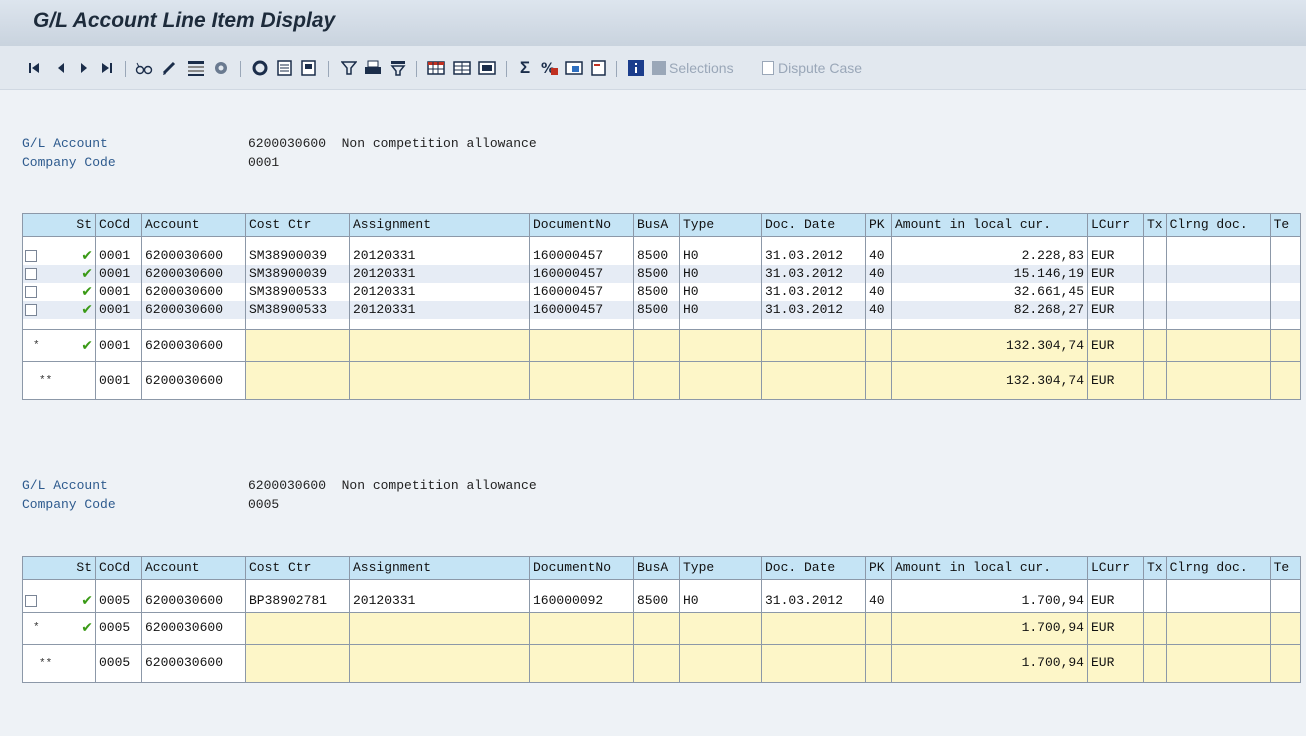 This screenshot has height=736, width=1306. I want to click on word-processing-icon, so click(462, 68).